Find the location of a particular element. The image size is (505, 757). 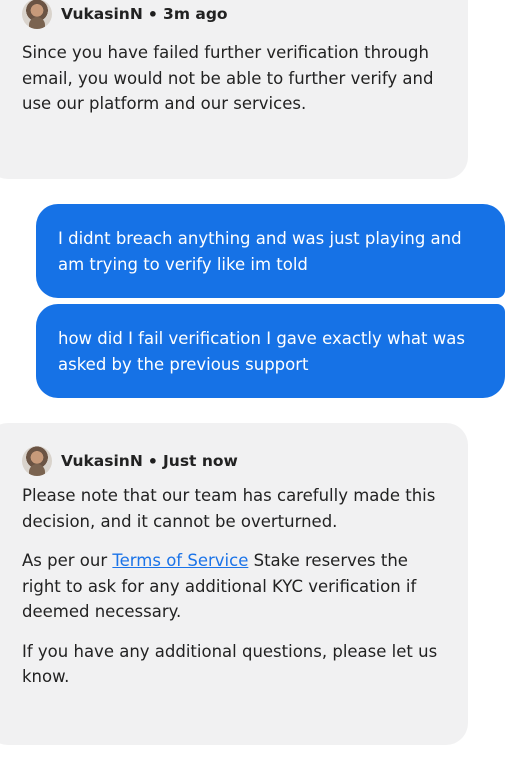

message-header: VukasinN • Just now is located at coordinates (235, 461).